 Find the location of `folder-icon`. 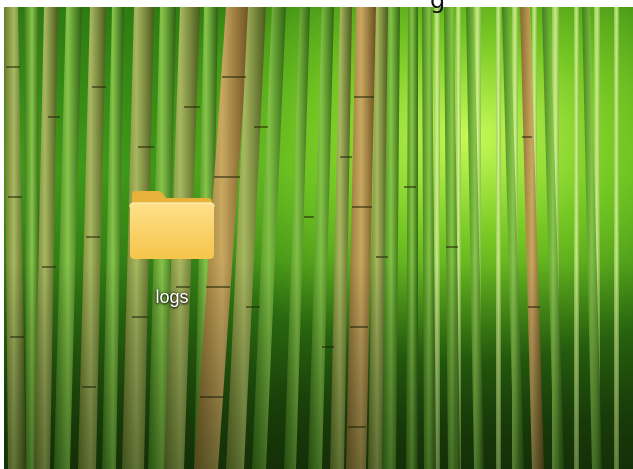

folder-icon is located at coordinates (172, 225).